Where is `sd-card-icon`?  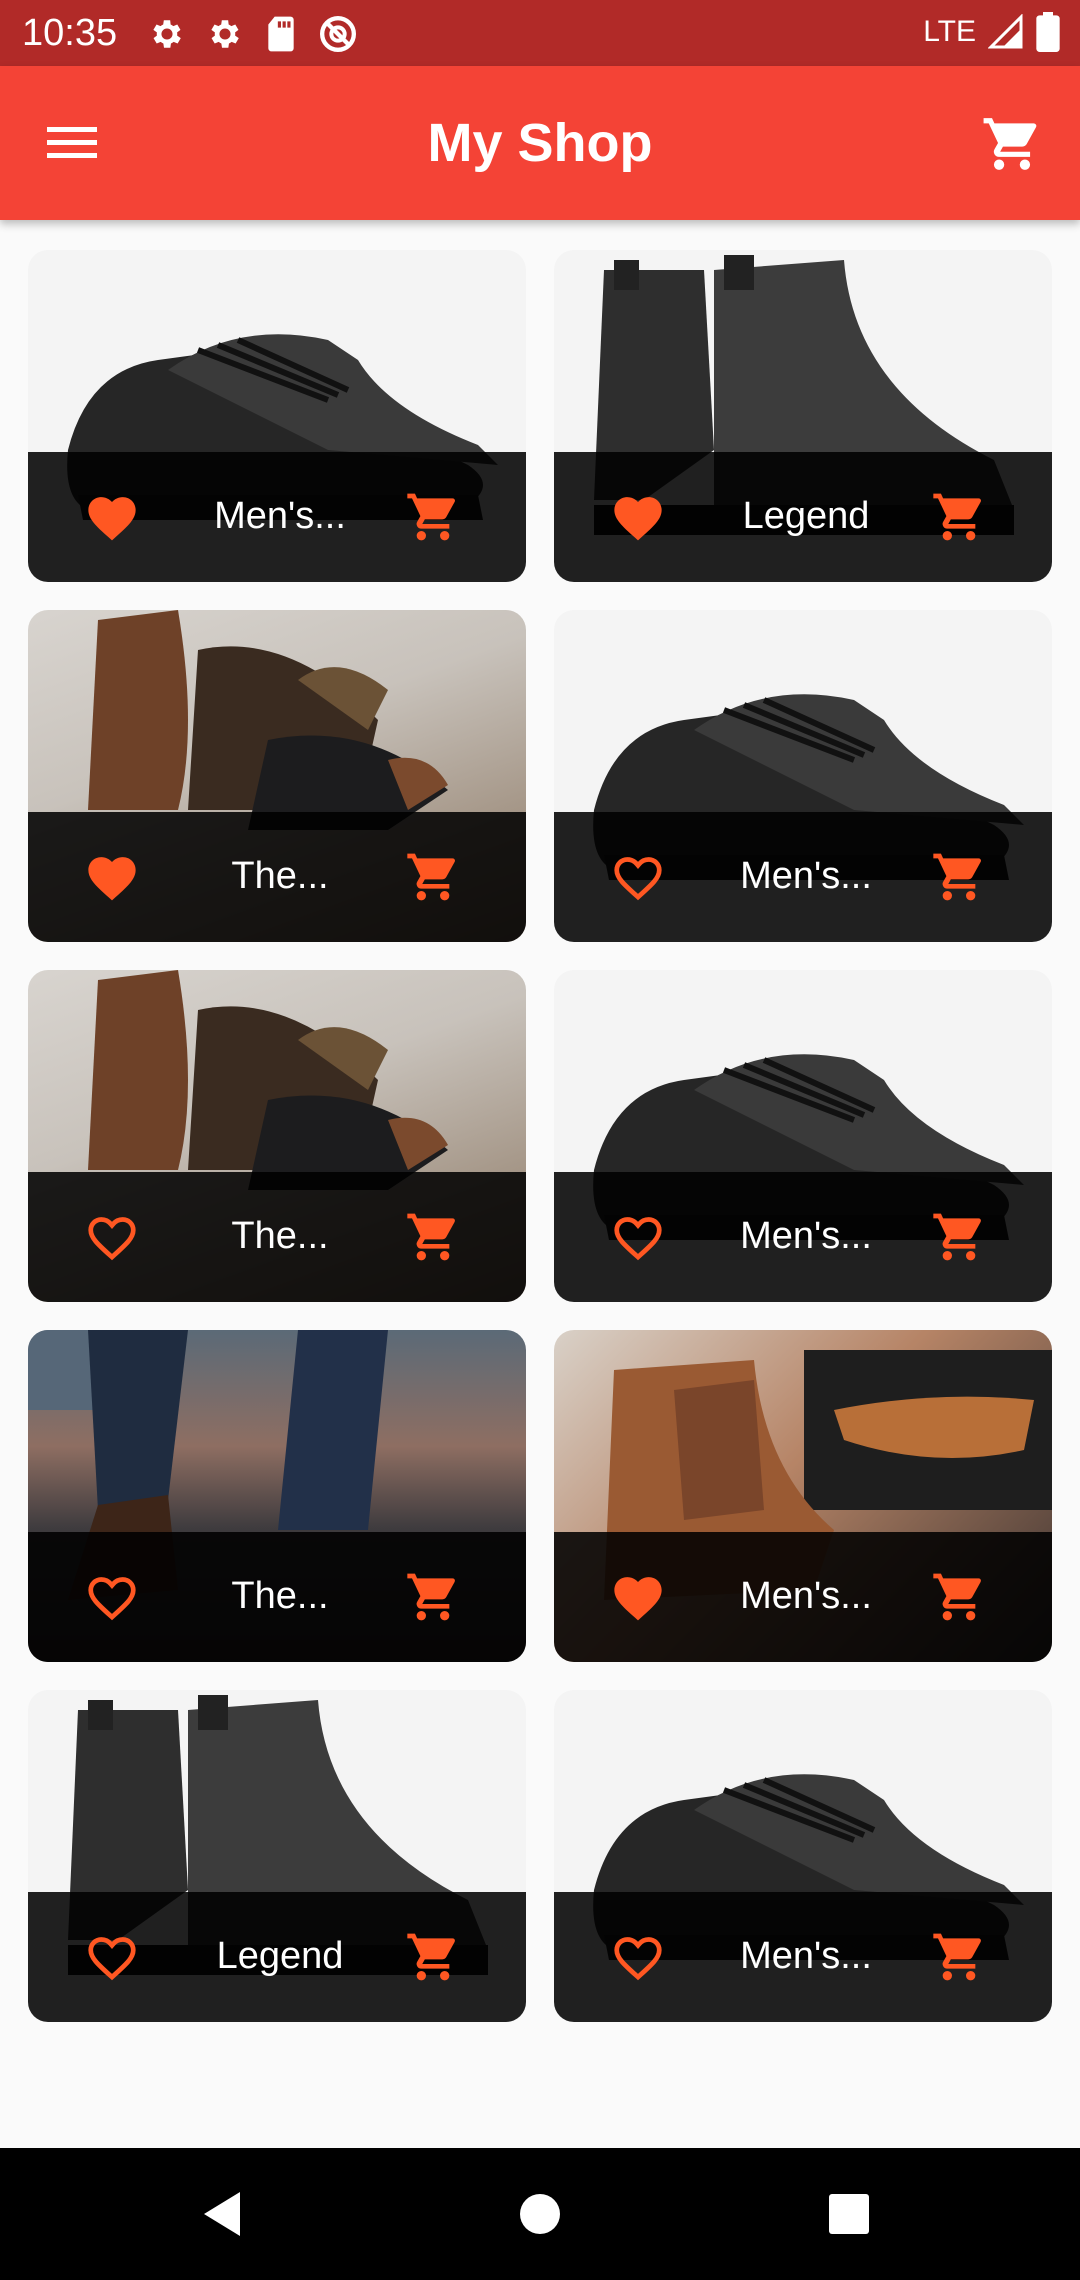 sd-card-icon is located at coordinates (281, 34).